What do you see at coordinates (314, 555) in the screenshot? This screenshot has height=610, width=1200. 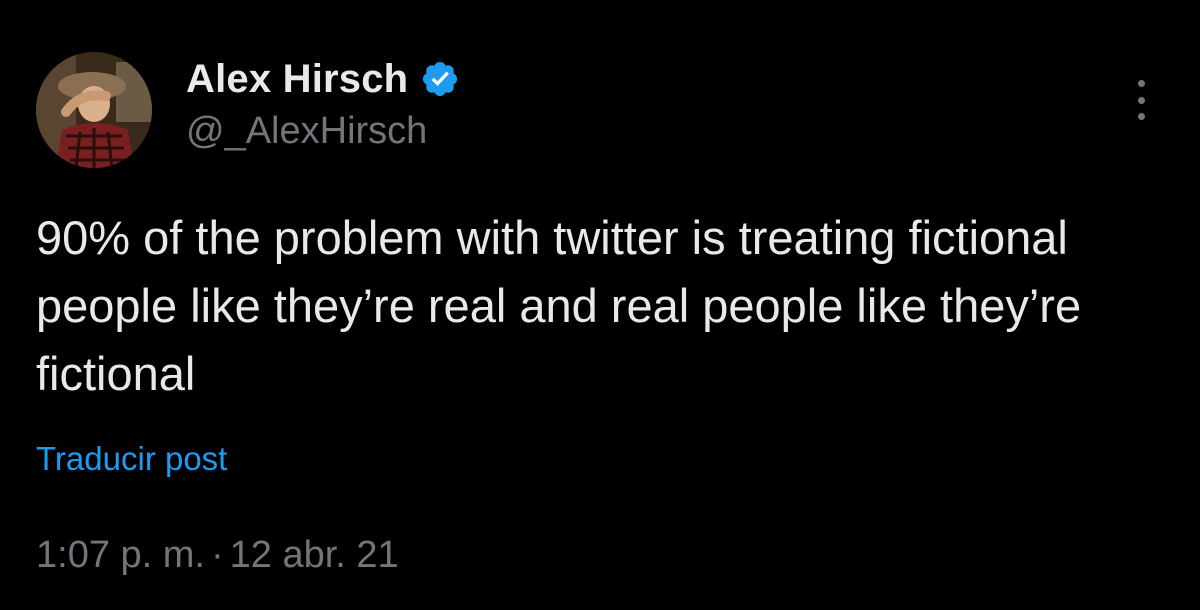 I see `post-date: 12 abr. 21` at bounding box center [314, 555].